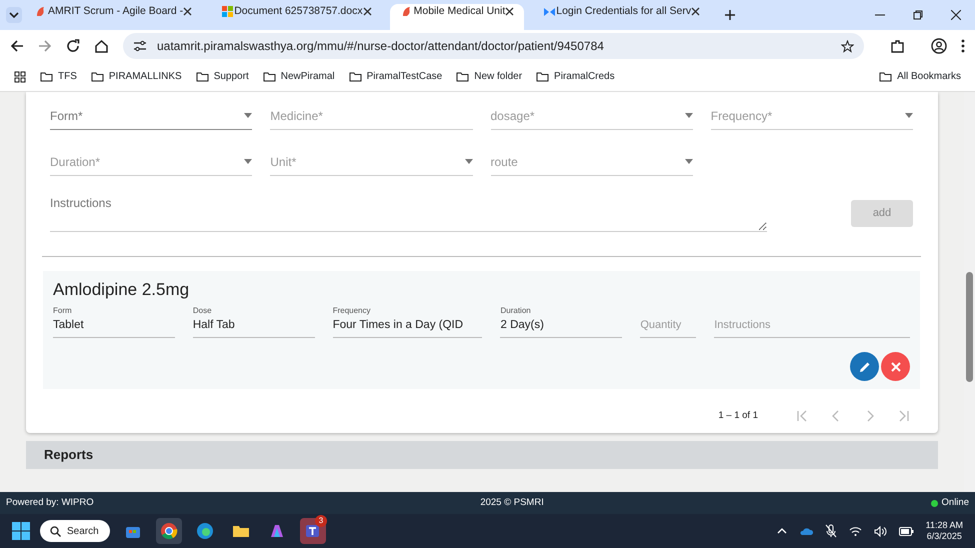 The image size is (975, 548). I want to click on back-icon, so click(17, 46).